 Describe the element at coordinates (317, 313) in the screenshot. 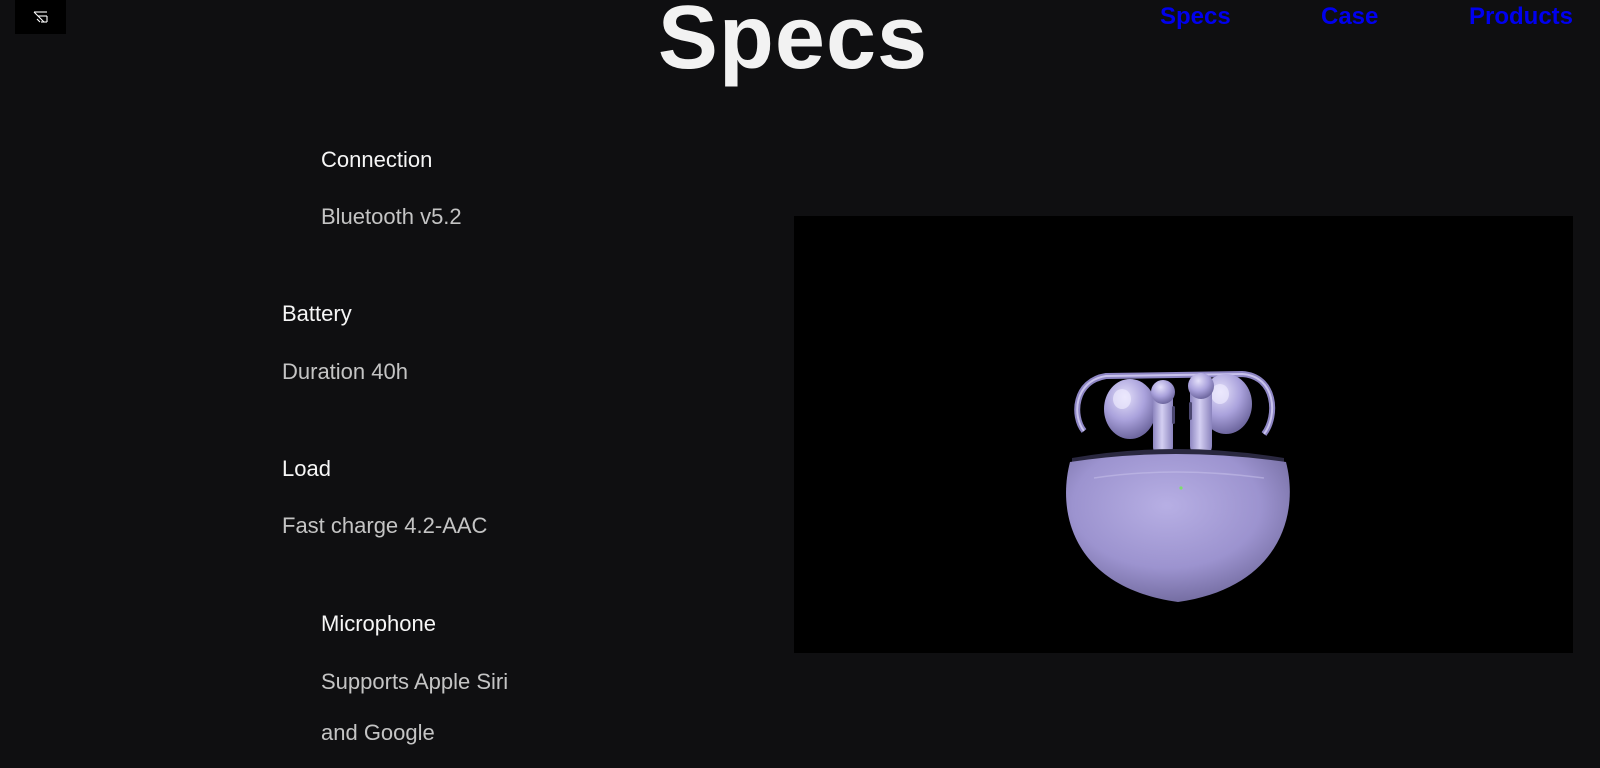

I see `spec-heading-battery: Battery` at that location.